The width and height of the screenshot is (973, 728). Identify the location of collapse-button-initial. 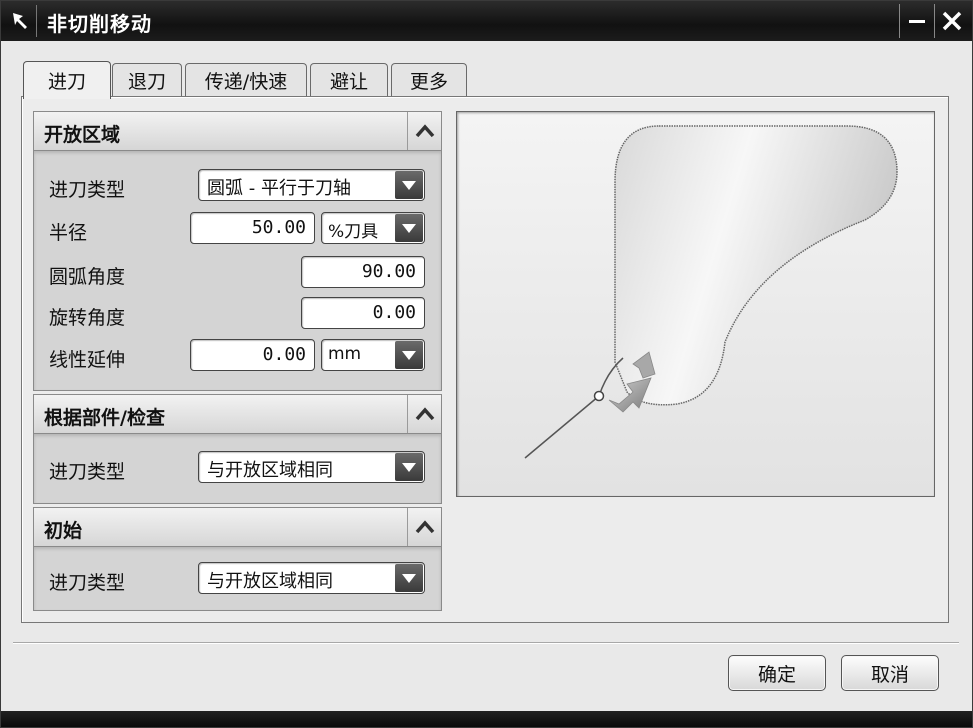
(424, 527).